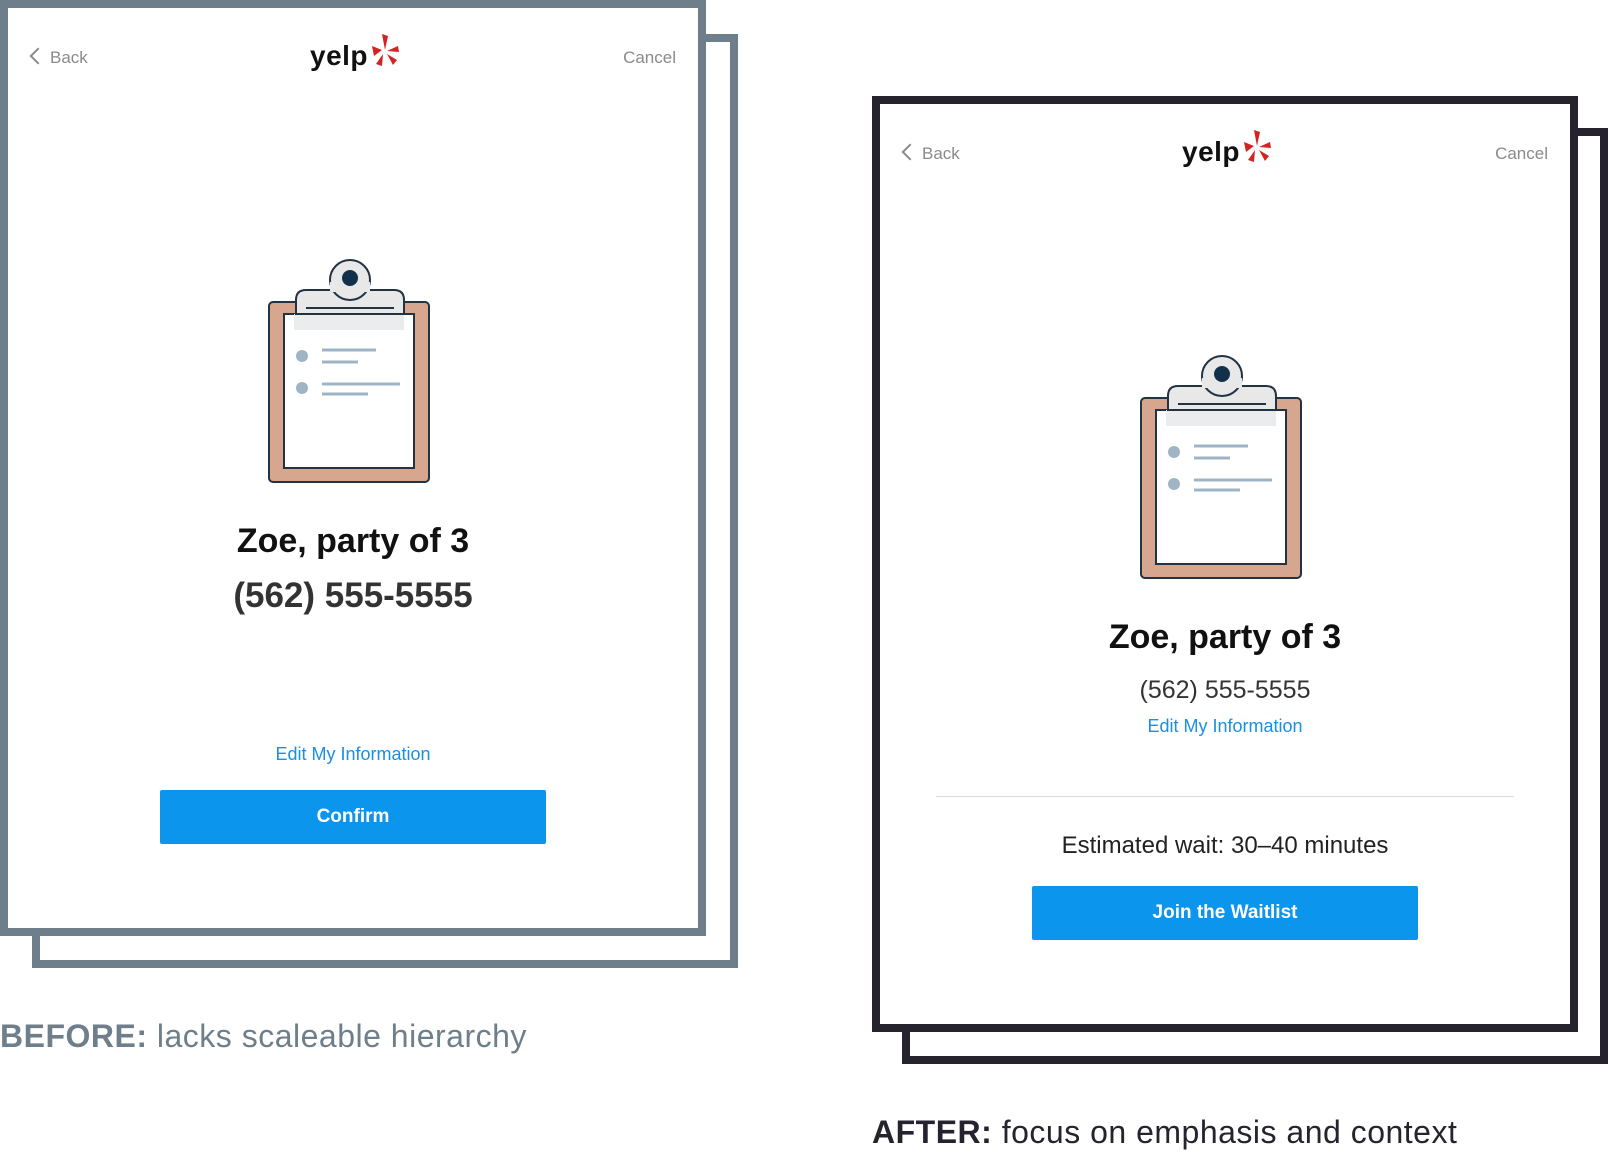 The width and height of the screenshot is (1608, 1156). Describe the element at coordinates (1225, 796) in the screenshot. I see `section-divider` at that location.